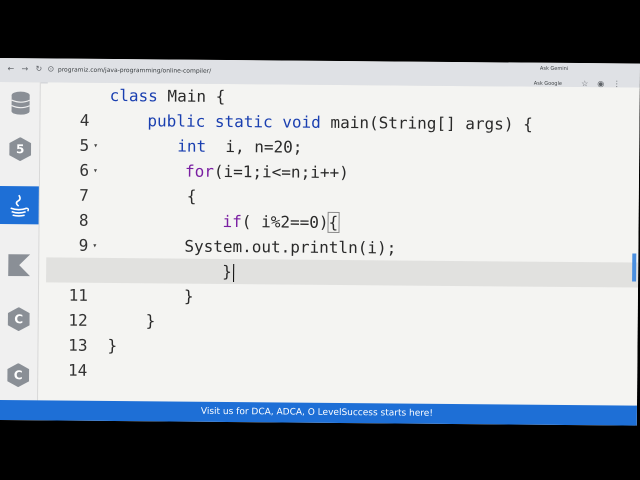 This screenshot has height=480, width=640. I want to click on code-text: {, so click(191, 196).